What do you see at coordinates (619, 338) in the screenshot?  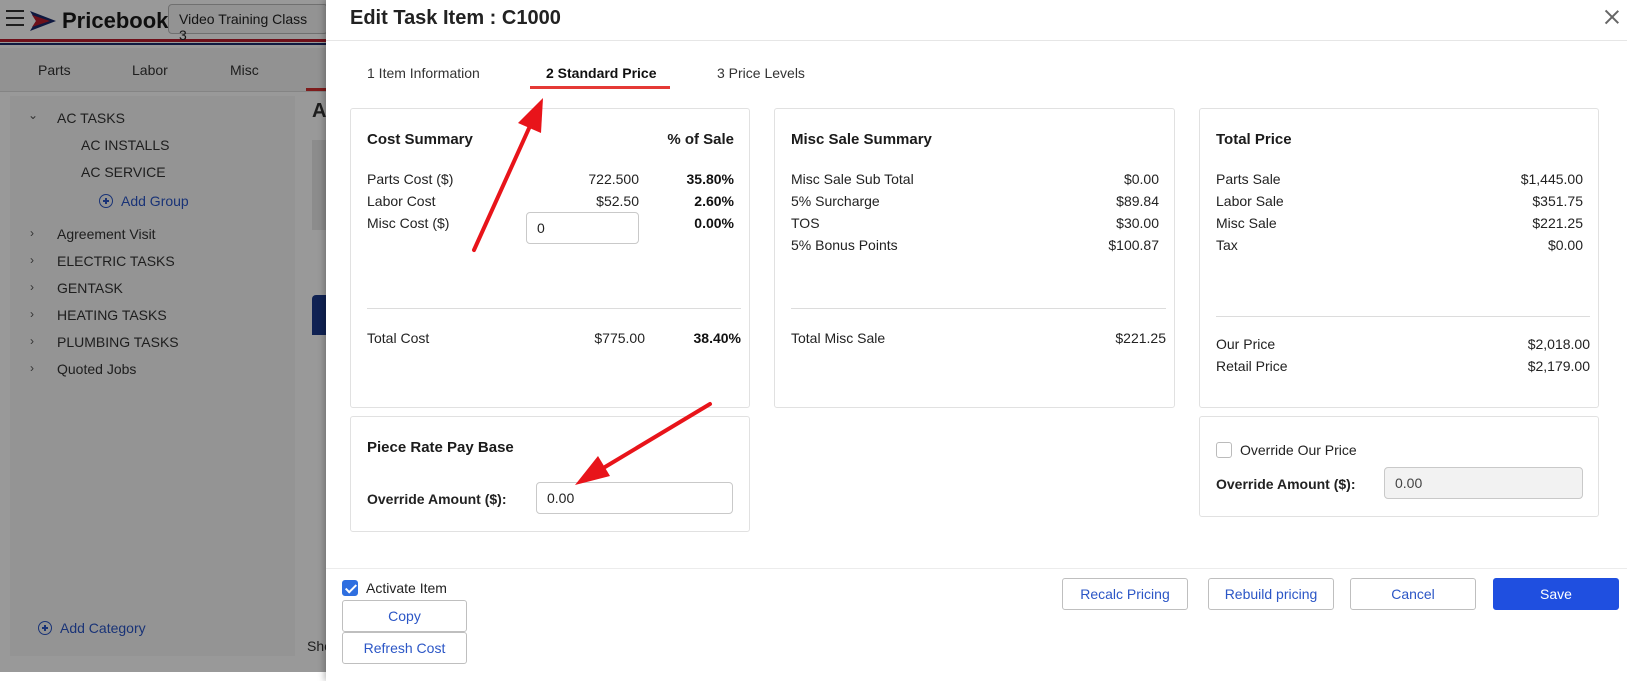 I see `total-cost-value: $775.00` at bounding box center [619, 338].